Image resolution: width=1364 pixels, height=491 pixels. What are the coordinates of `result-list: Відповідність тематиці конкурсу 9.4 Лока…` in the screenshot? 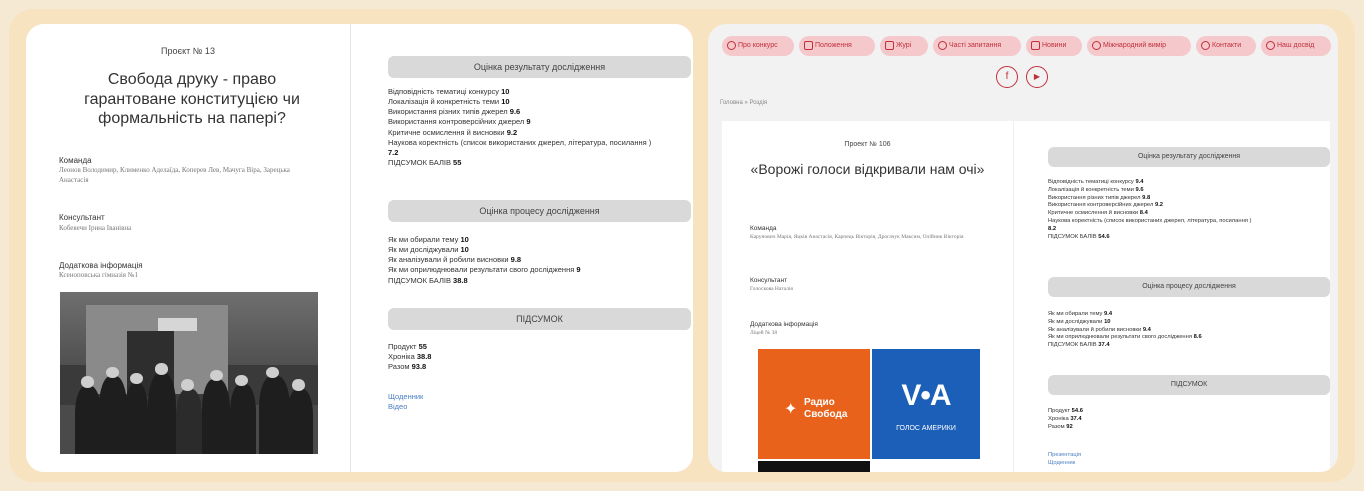 It's located at (1189, 210).